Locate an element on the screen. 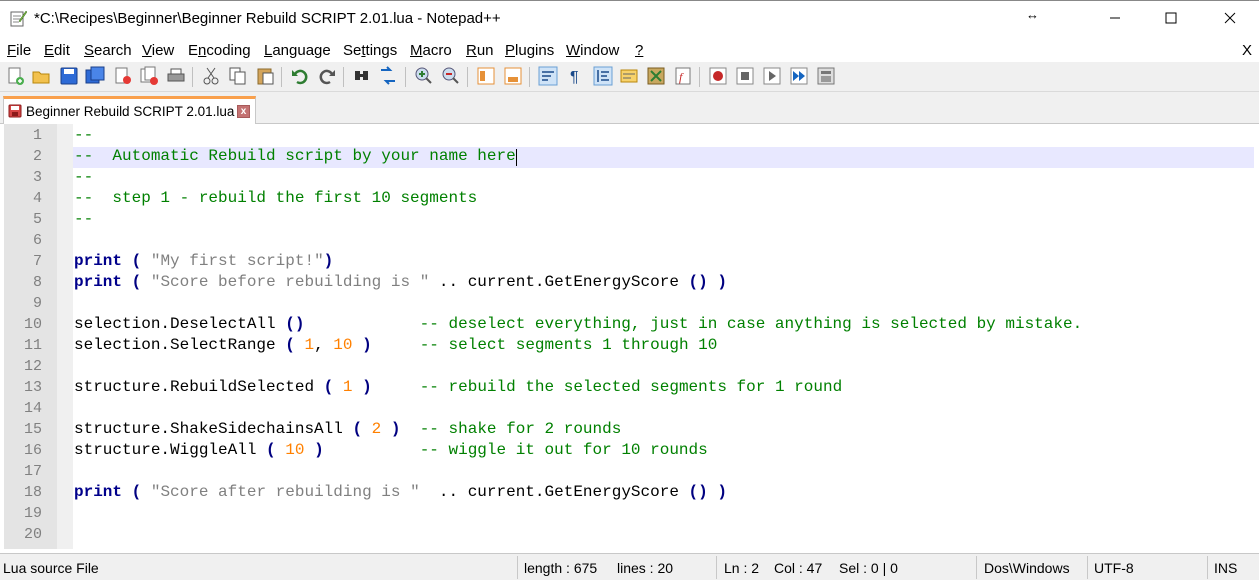 The width and height of the screenshot is (1259, 580). fold-margin is located at coordinates (65, 336).